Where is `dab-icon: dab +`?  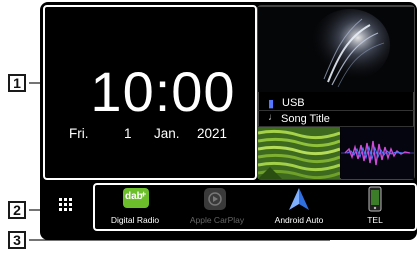
dab-icon: dab + is located at coordinates (136, 198).